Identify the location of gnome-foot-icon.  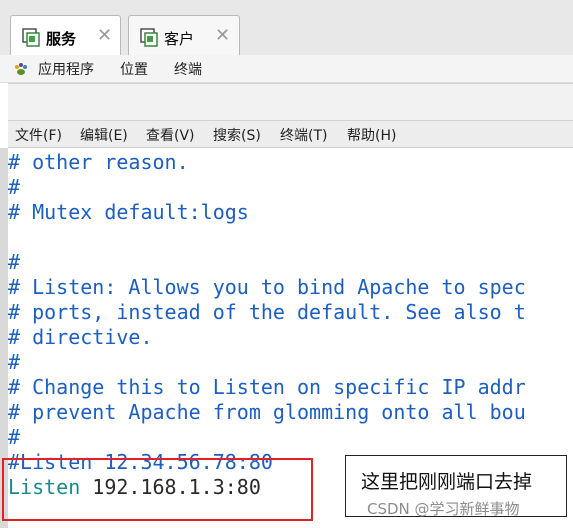
(22, 68).